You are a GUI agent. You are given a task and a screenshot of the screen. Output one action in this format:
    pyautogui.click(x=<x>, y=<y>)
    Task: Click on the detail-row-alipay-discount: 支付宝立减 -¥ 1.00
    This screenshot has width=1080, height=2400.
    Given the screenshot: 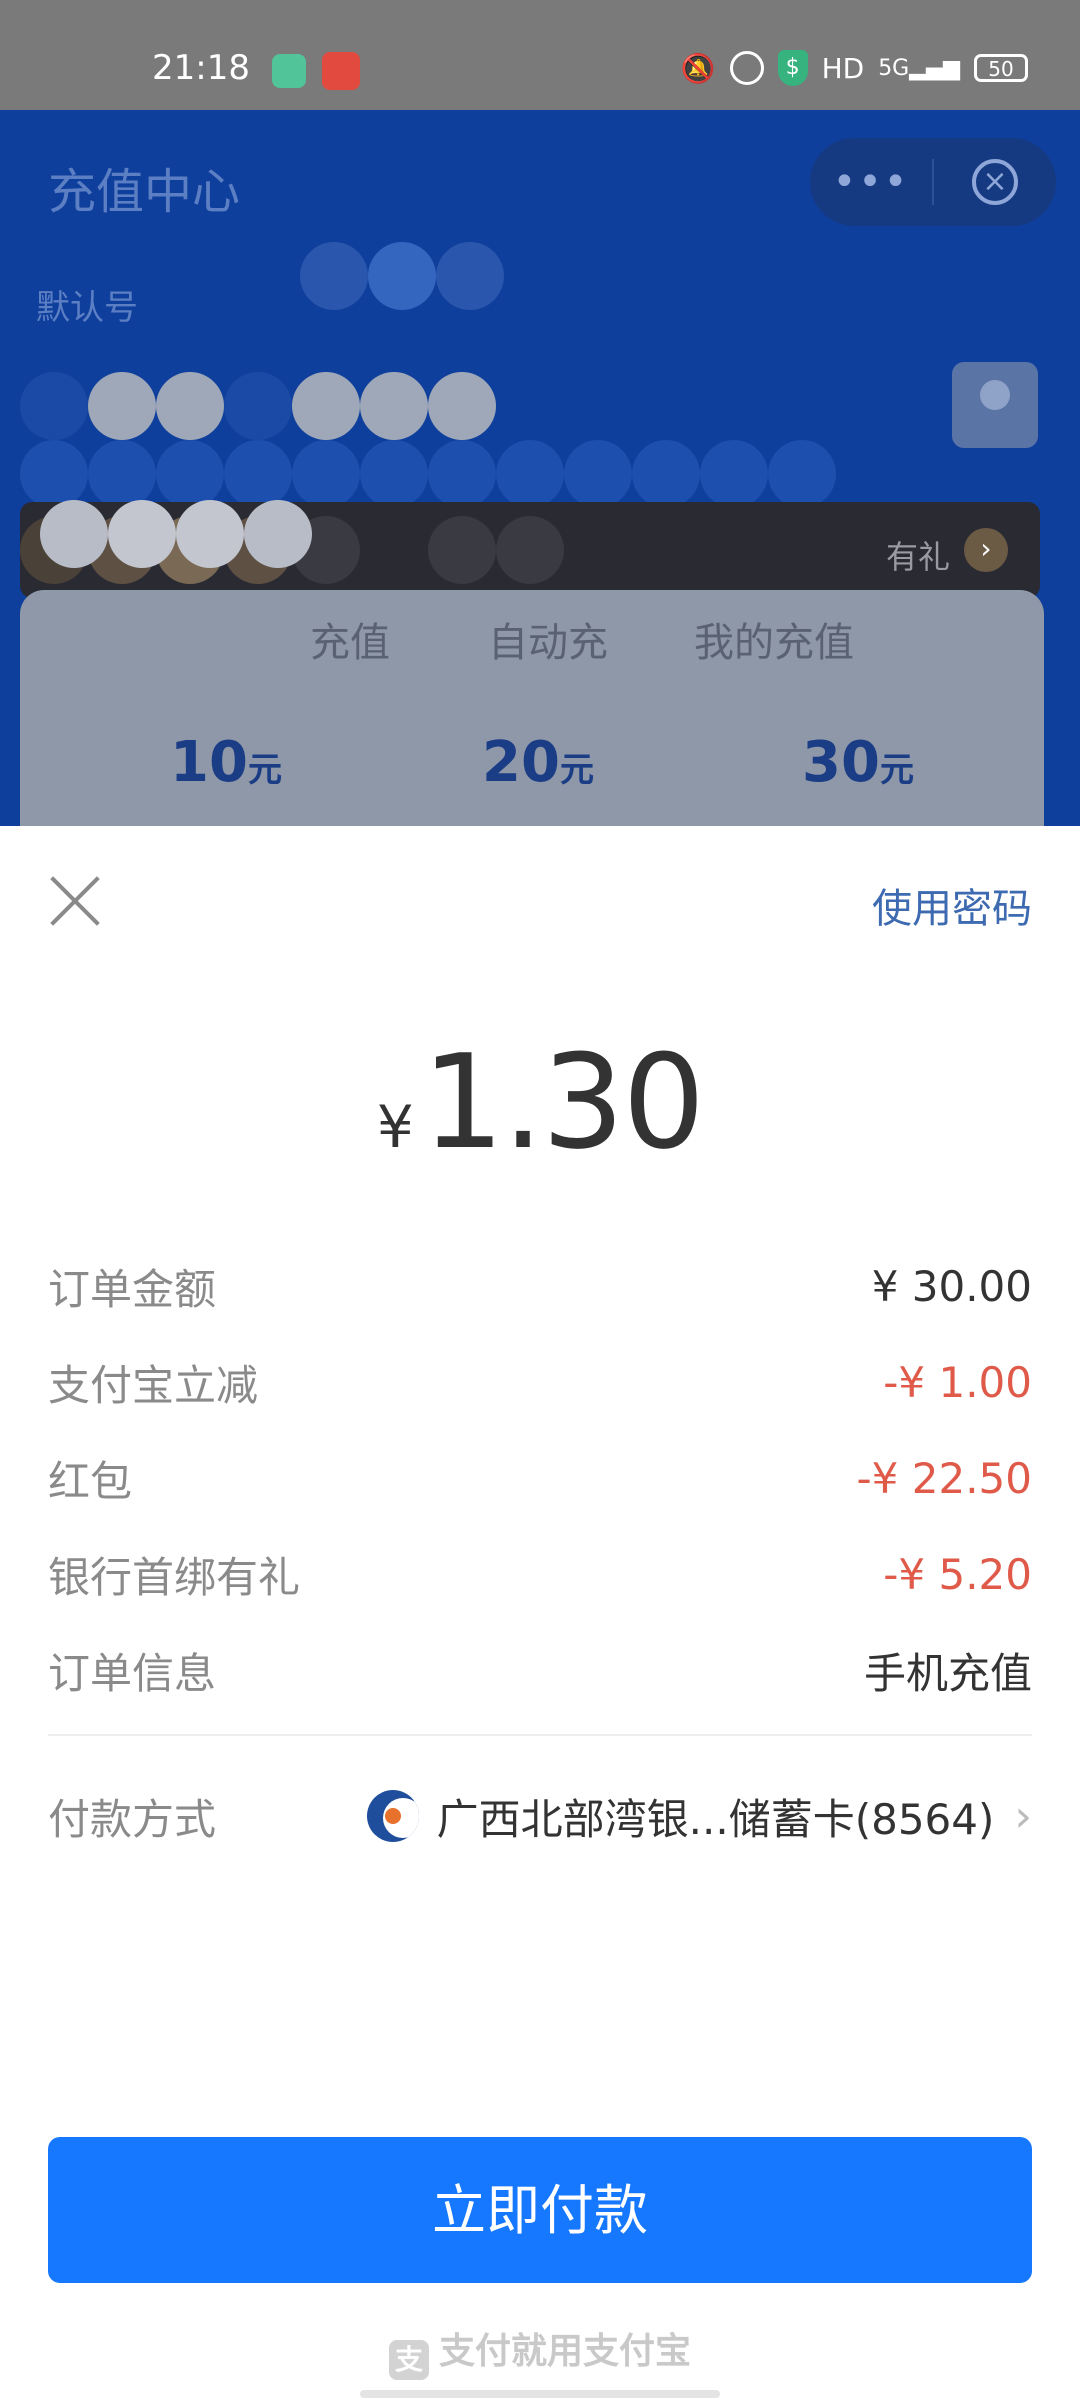 What is the action you would take?
    pyautogui.click(x=540, y=1382)
    